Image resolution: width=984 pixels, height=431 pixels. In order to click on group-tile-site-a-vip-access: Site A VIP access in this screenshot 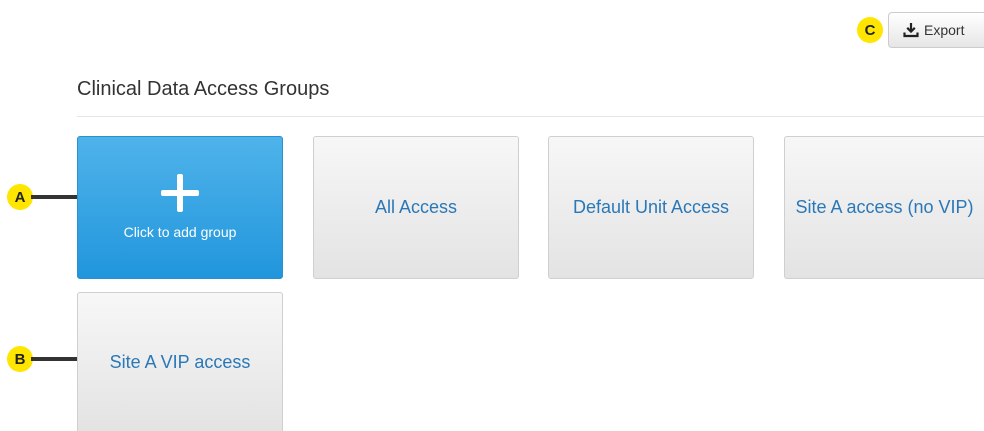, I will do `click(180, 361)`.